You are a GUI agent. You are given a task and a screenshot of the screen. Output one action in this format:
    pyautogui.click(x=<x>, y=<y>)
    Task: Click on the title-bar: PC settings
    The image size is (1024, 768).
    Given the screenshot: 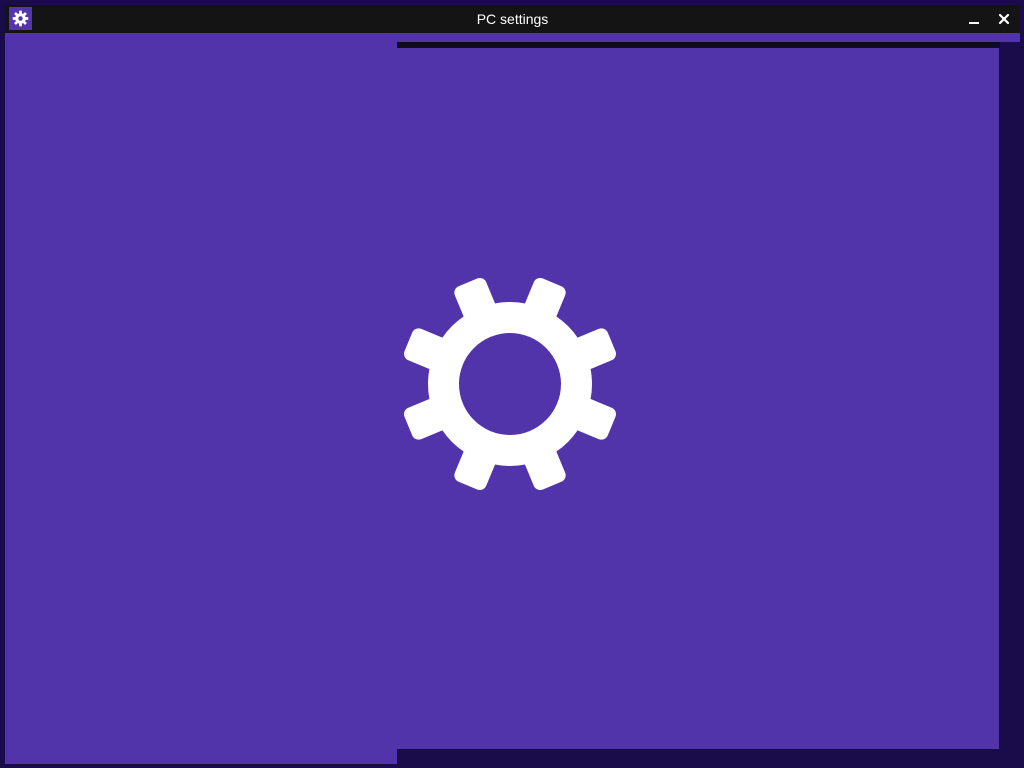 What is the action you would take?
    pyautogui.click(x=512, y=19)
    